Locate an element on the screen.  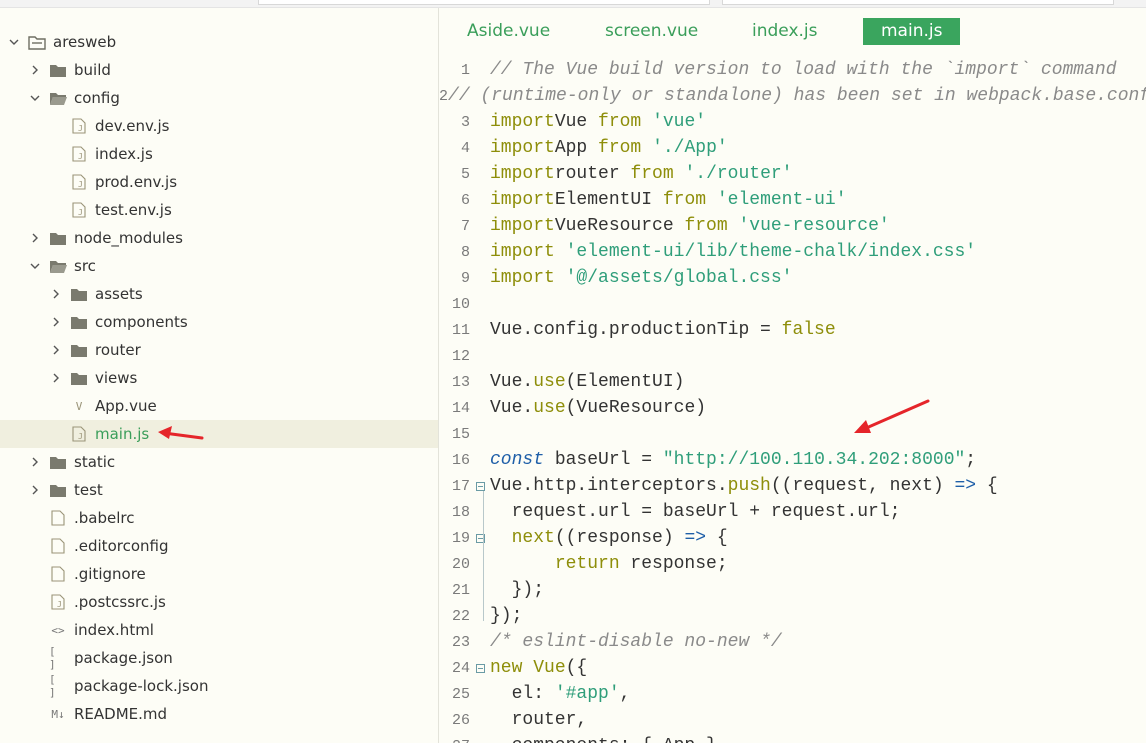
code-line: 23 /* eslint-disable no-new */ is located at coordinates (792, 642).